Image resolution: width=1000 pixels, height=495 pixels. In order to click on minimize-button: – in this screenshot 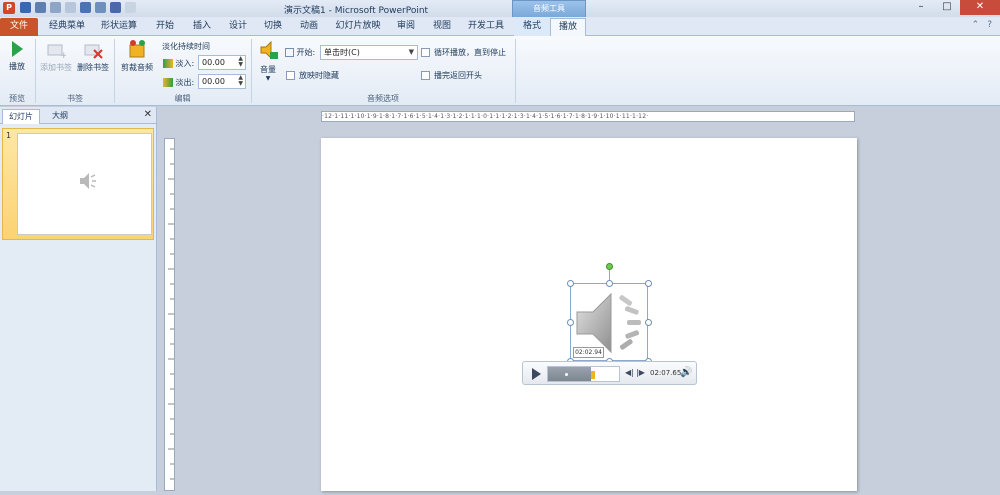, I will do `click(921, 7)`.